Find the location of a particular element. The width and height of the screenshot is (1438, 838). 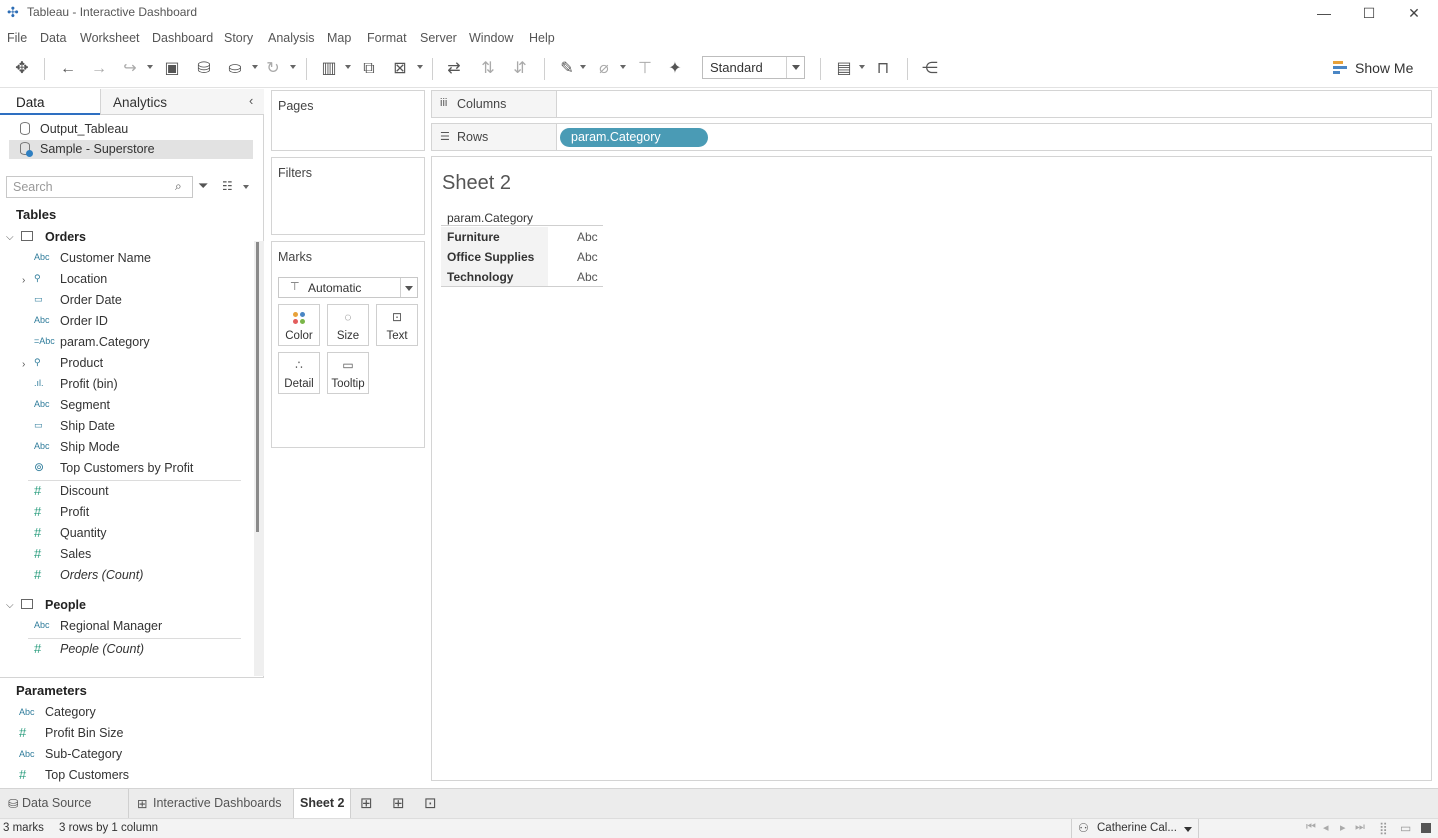

sort-ascending-icon: ⇅ is located at coordinates (488, 69).